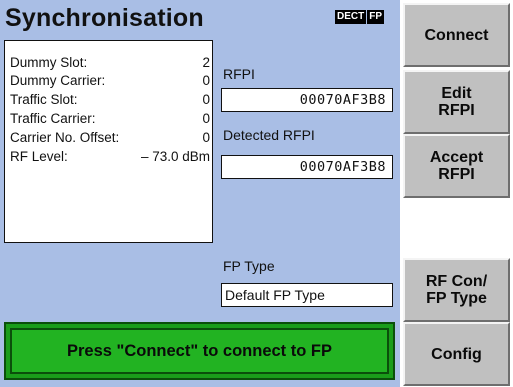 This screenshot has height=387, width=513. Describe the element at coordinates (58, 80) in the screenshot. I see `status-label: Dummy Carrier:` at that location.